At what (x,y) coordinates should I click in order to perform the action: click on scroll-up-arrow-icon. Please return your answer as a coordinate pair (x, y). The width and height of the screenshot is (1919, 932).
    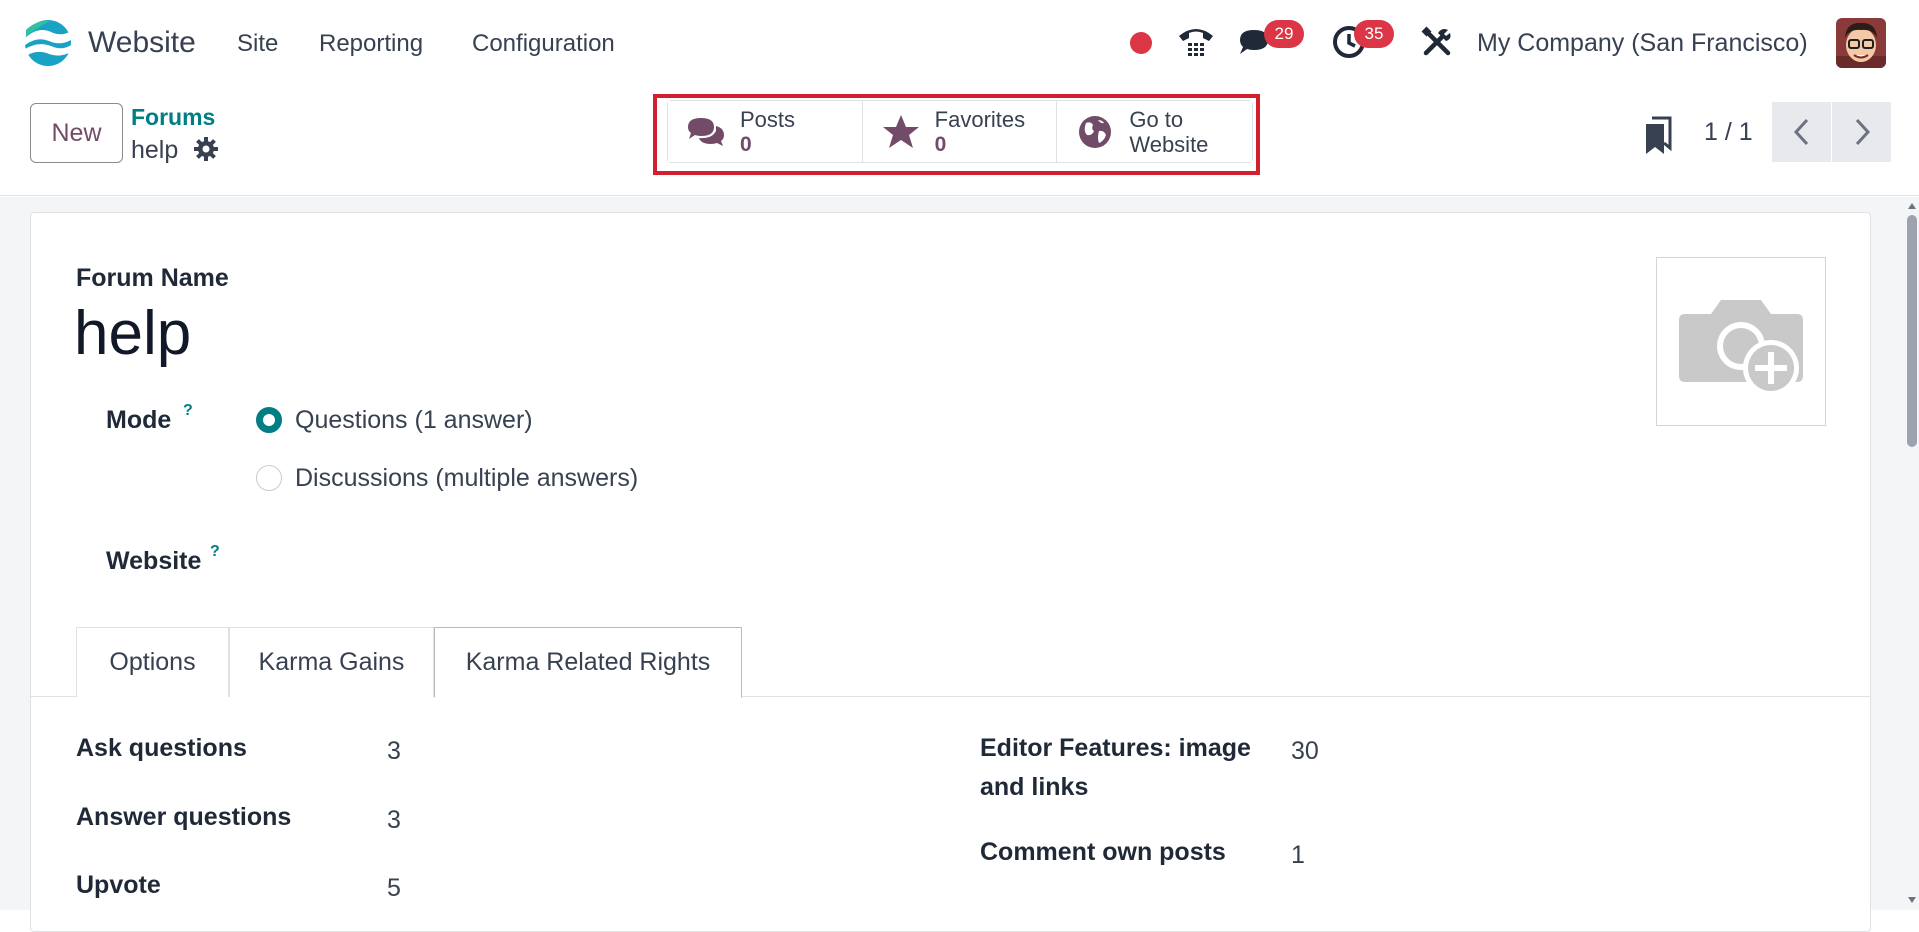
    Looking at the image, I should click on (1912, 206).